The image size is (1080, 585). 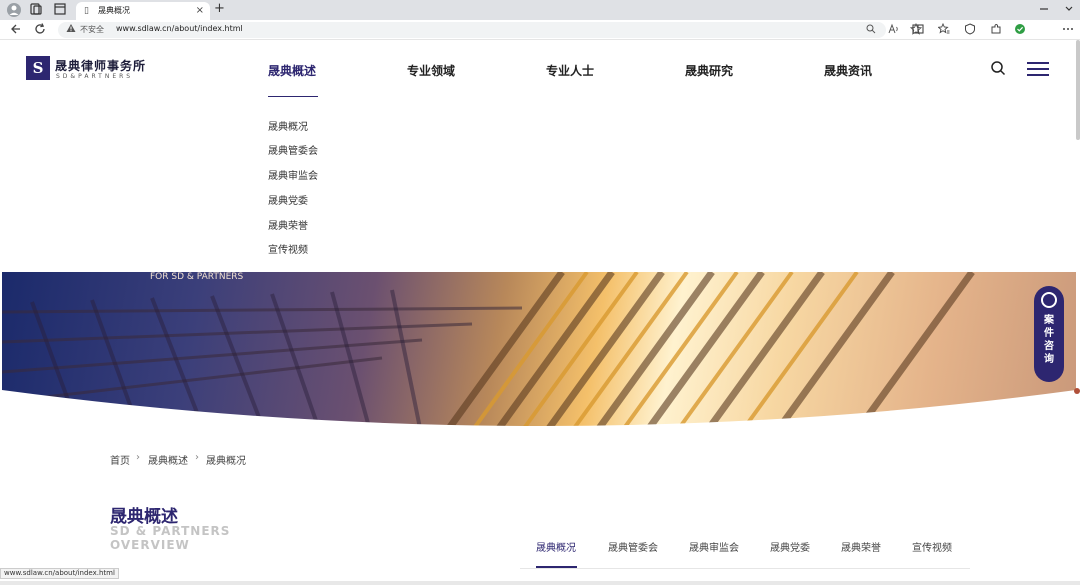 What do you see at coordinates (92, 29) in the screenshot?
I see `not-secure-label: 不安全` at bounding box center [92, 29].